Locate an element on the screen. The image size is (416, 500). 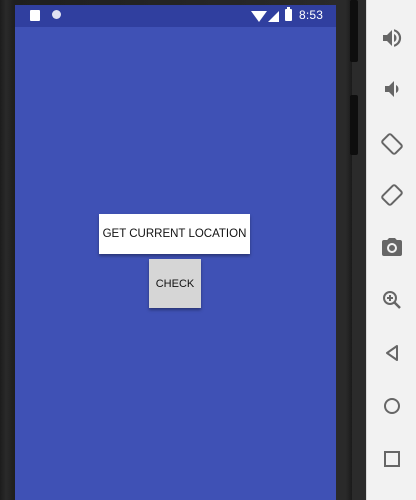
status-time: 8:53 is located at coordinates (311, 15).